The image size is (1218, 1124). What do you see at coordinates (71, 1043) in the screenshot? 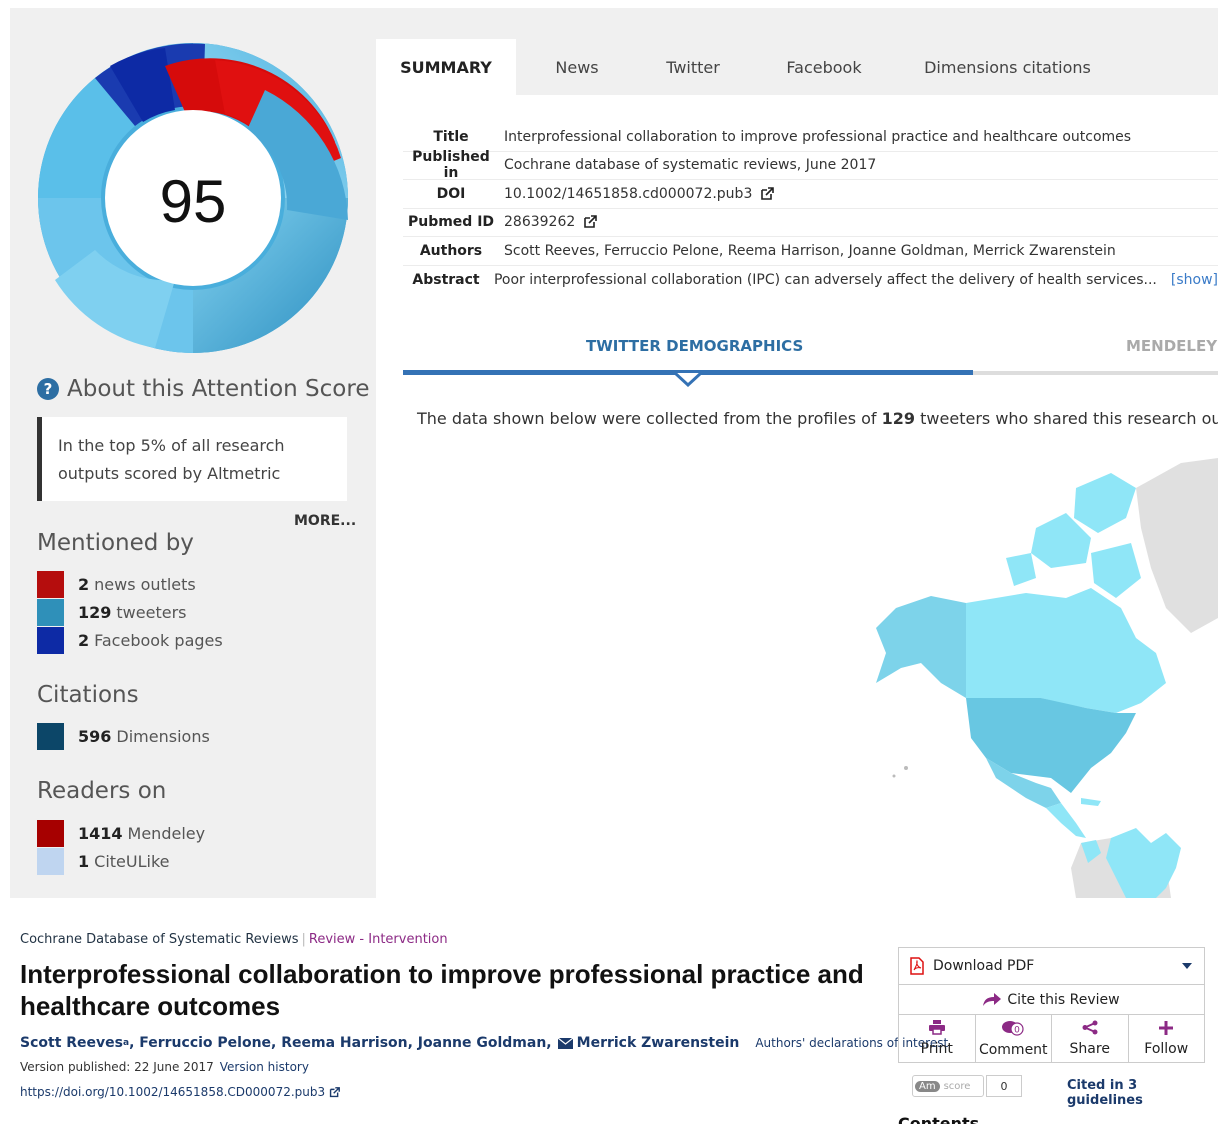
I see `author-link: Scott Reeves` at bounding box center [71, 1043].